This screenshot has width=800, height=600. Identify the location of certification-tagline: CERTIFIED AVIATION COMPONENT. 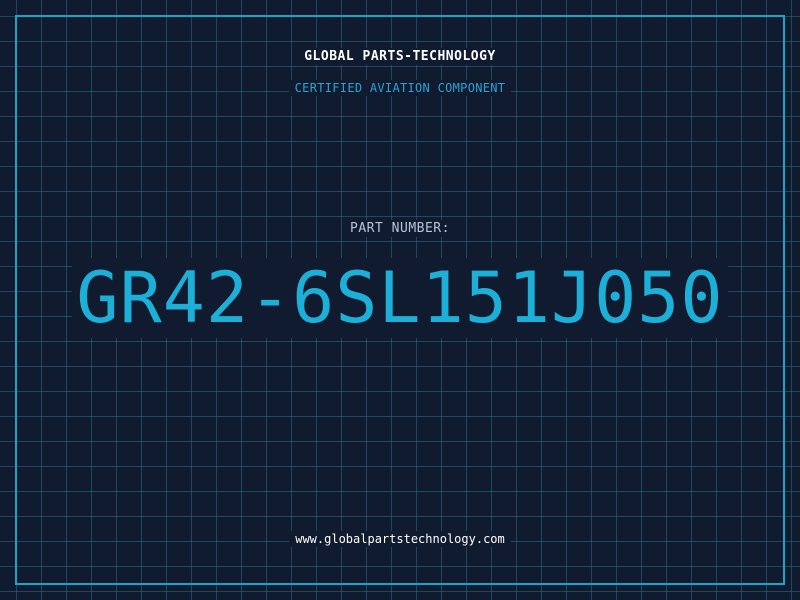
(400, 88).